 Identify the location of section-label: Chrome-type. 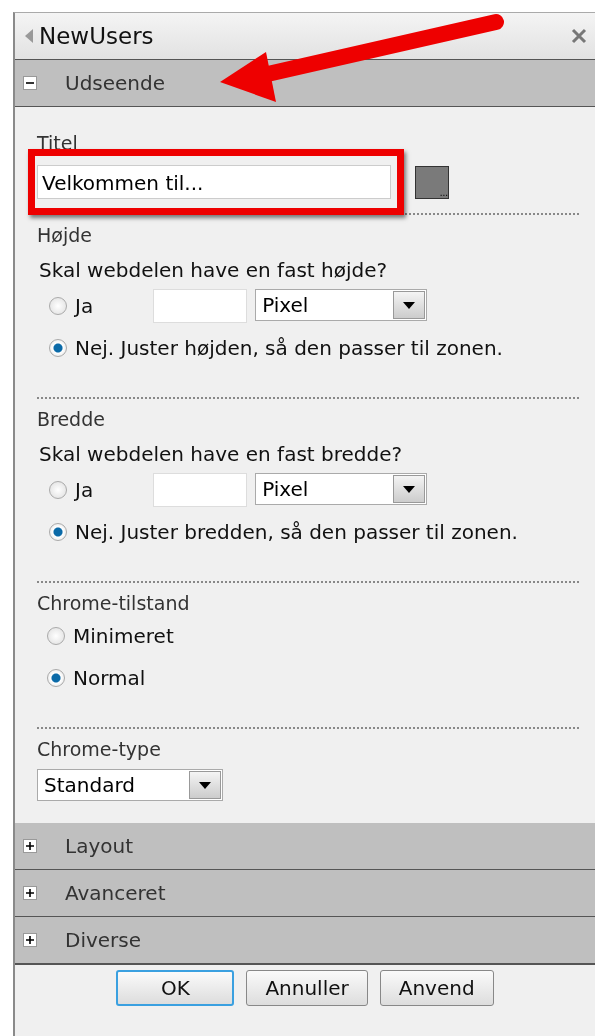
(99, 749).